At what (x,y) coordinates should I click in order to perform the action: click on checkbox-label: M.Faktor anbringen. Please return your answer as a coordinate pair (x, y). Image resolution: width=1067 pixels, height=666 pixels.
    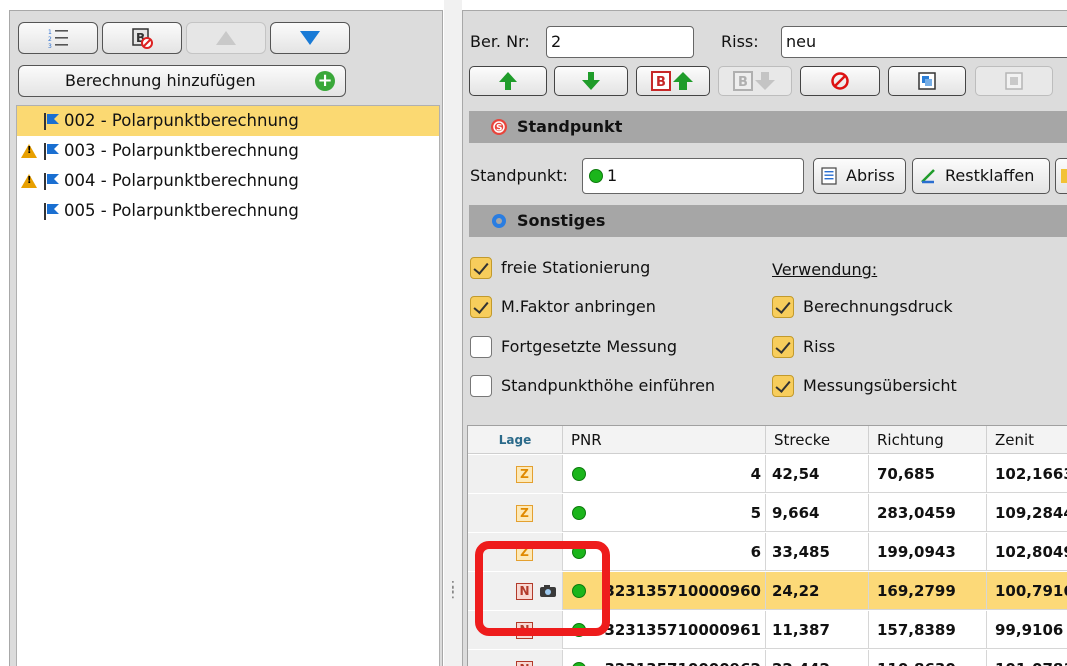
    Looking at the image, I should click on (578, 306).